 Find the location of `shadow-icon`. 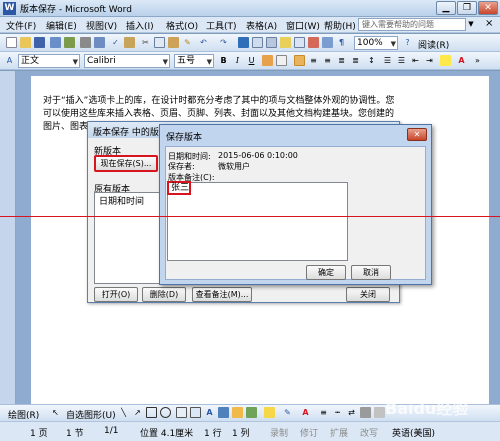

shadow-icon is located at coordinates (365, 412).